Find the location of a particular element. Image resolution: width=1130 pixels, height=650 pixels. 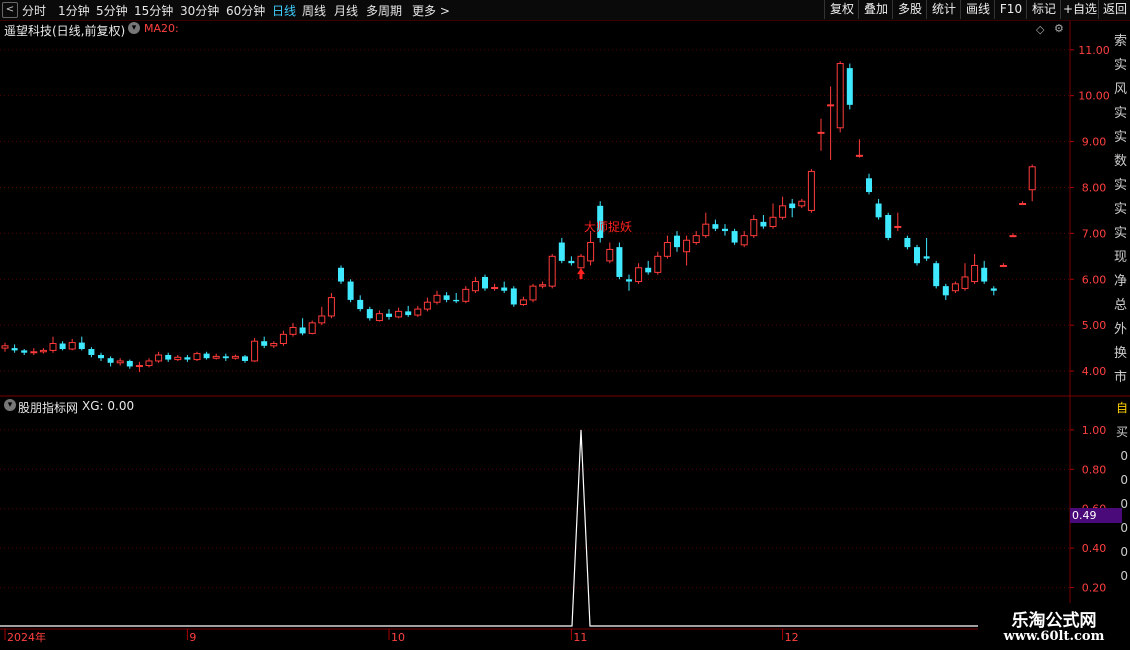

y-tick-label: 1.00 is located at coordinates (1094, 430).